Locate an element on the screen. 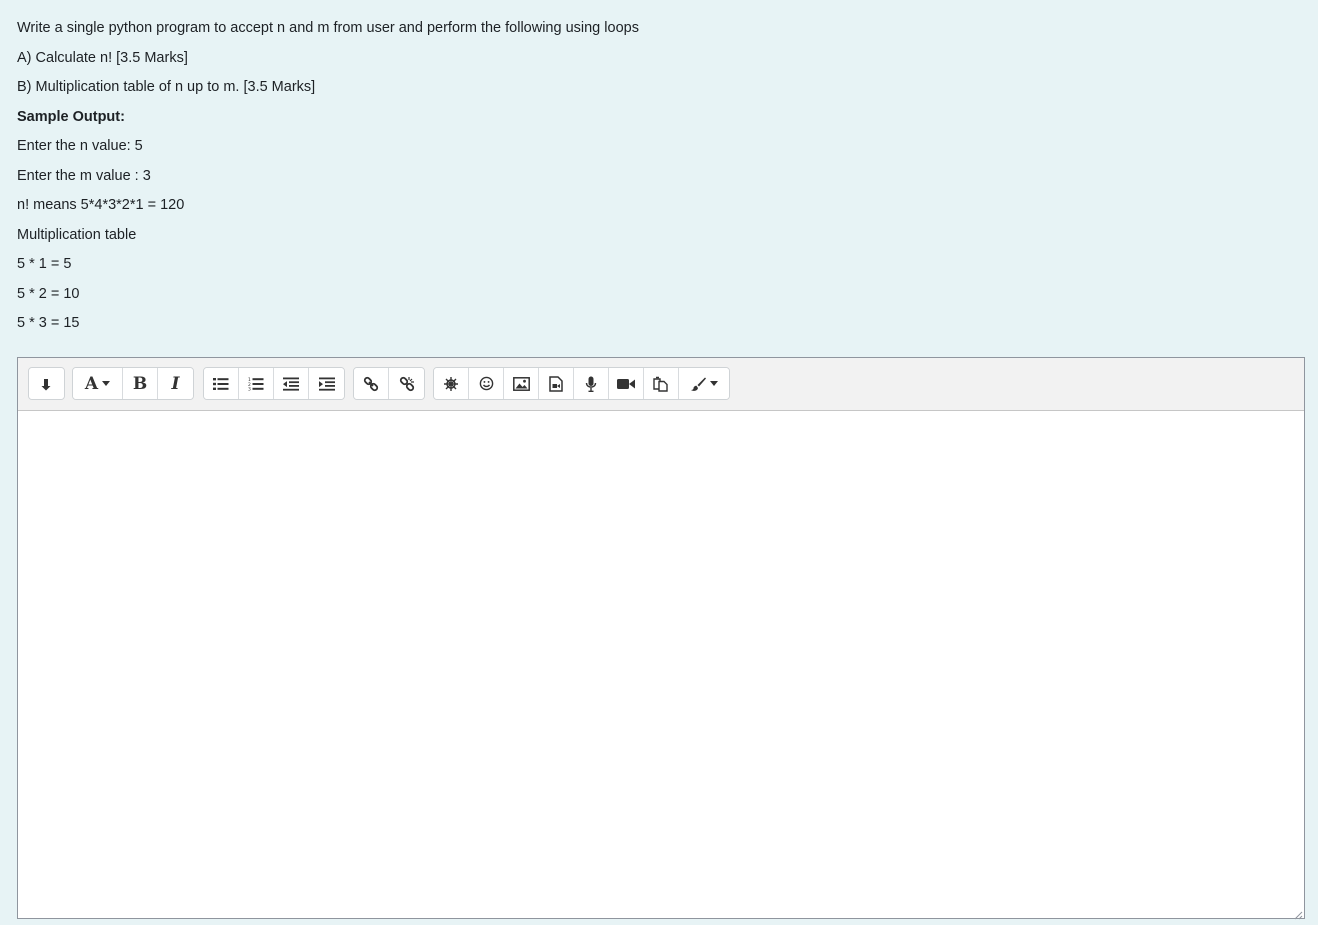 Image resolution: width=1318 pixels, height=925 pixels. record-video-button is located at coordinates (626, 383).